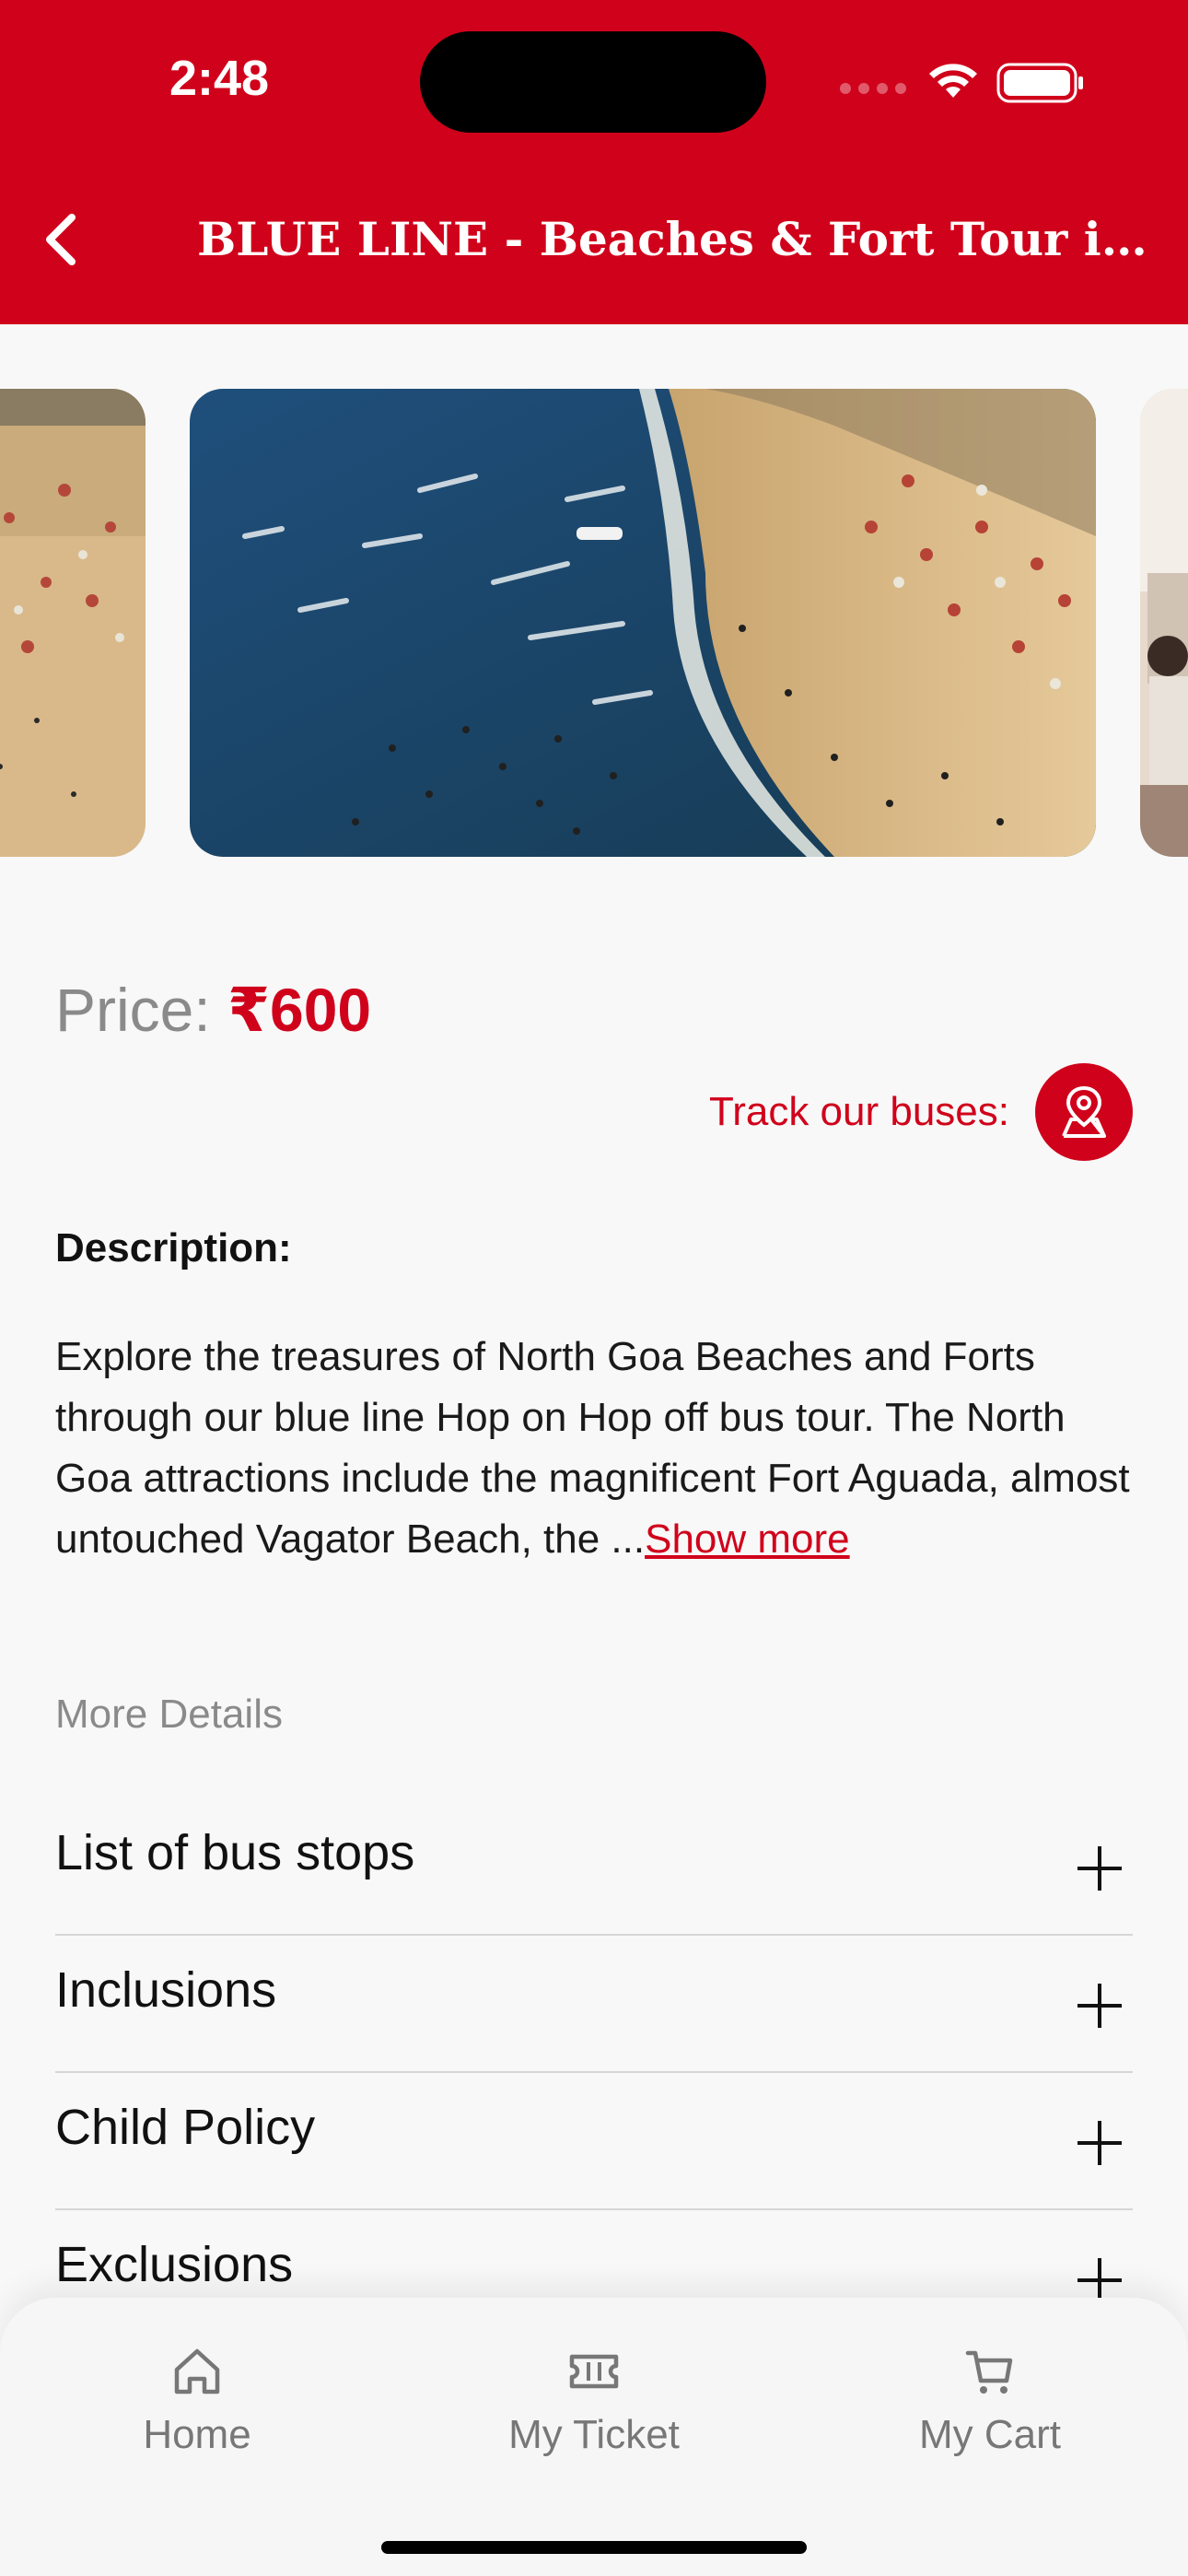  I want to click on home-indicator, so click(594, 2547).